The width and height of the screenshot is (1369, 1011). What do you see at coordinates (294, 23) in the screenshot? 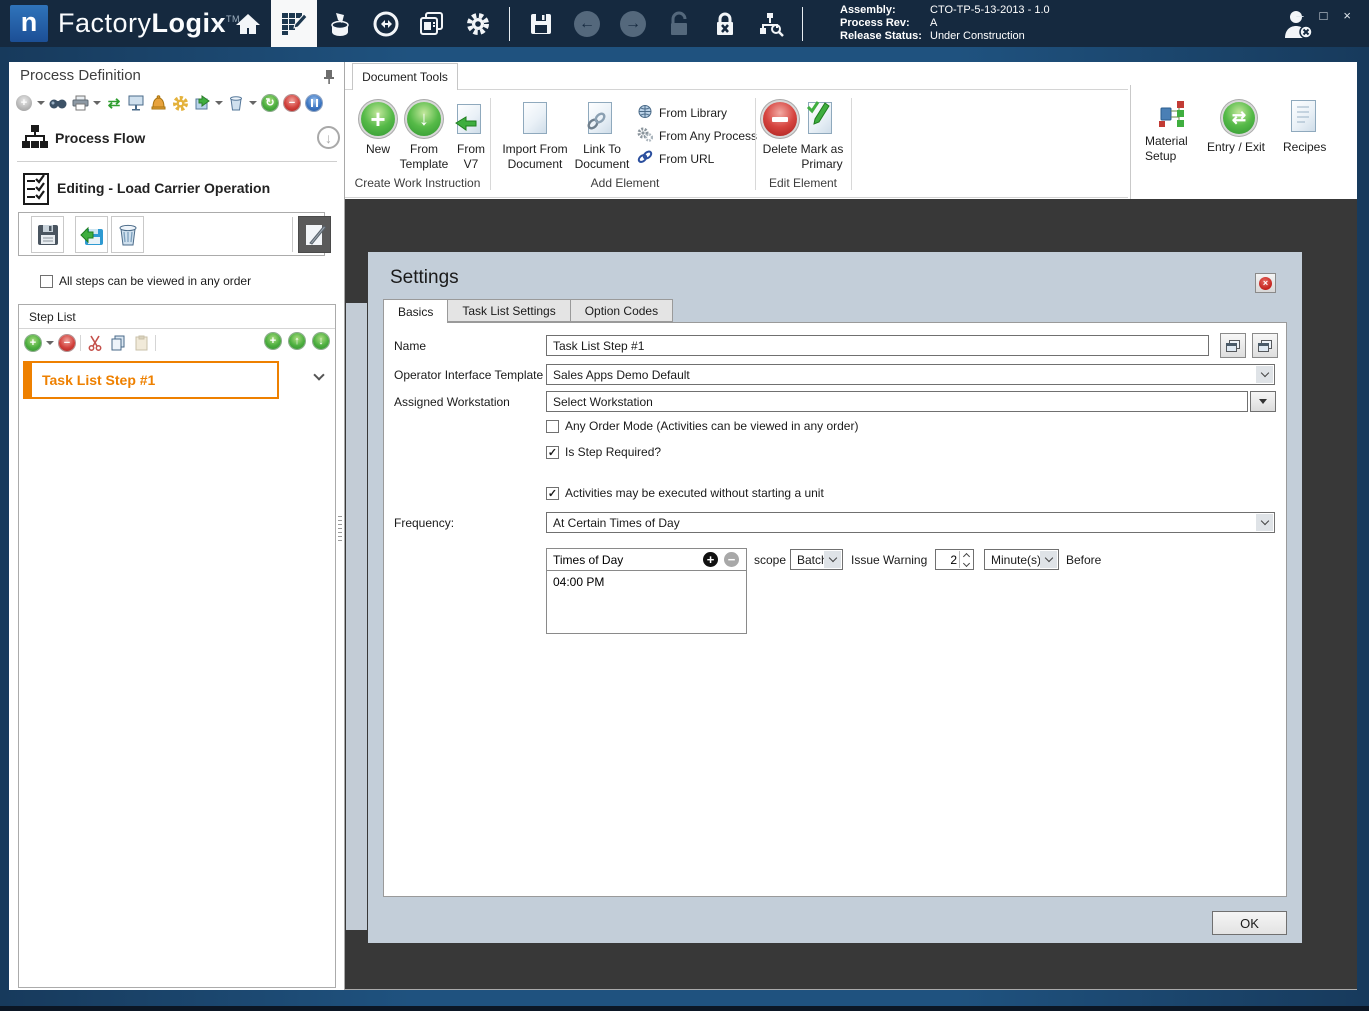
I see `process-definition-module-icon` at bounding box center [294, 23].